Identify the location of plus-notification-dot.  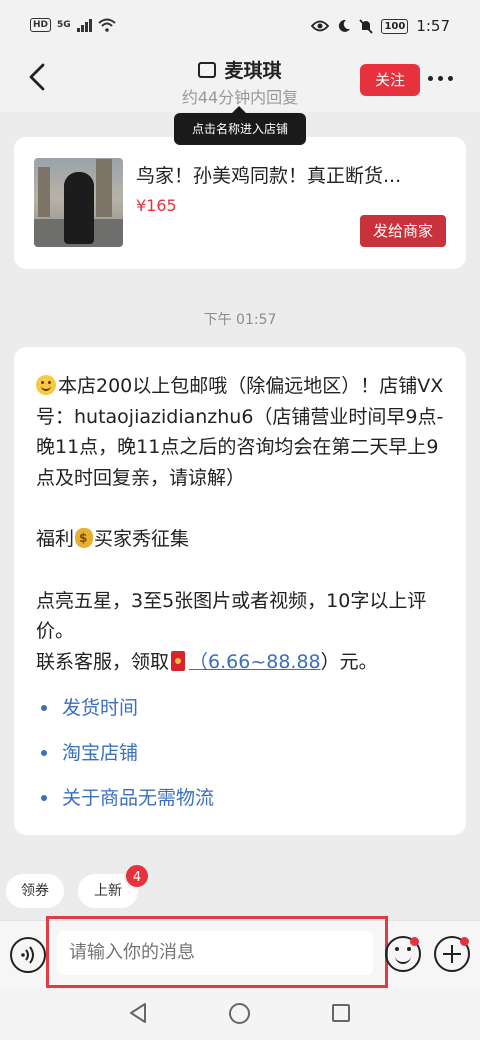
(464, 941).